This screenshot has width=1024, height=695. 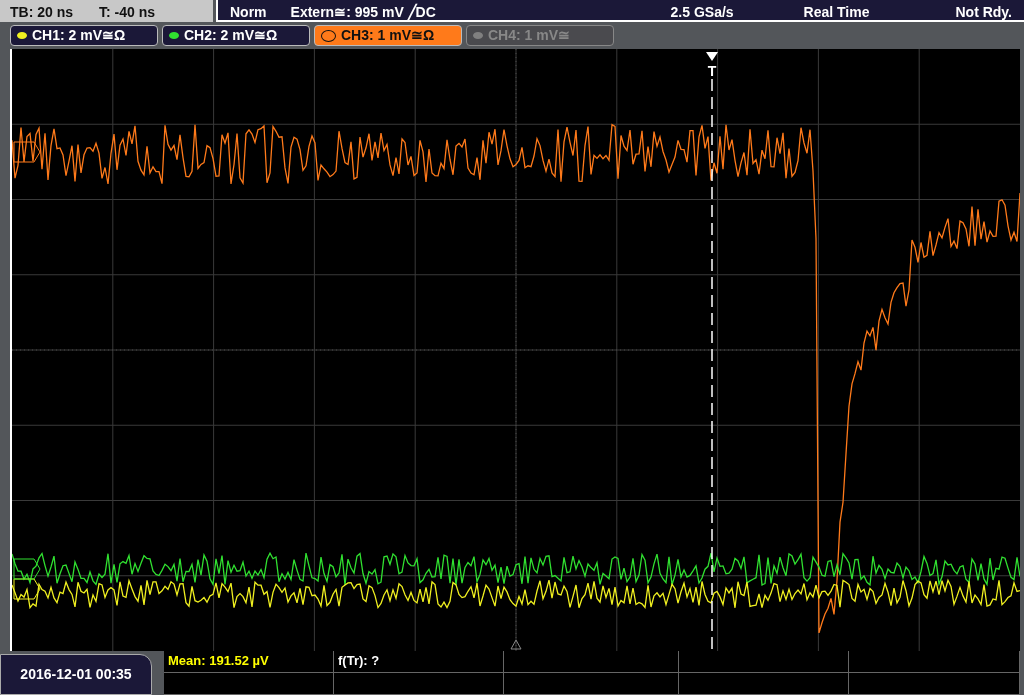 What do you see at coordinates (249, 662) in the screenshot?
I see `measurement-cell: Mean: 191.52 µV` at bounding box center [249, 662].